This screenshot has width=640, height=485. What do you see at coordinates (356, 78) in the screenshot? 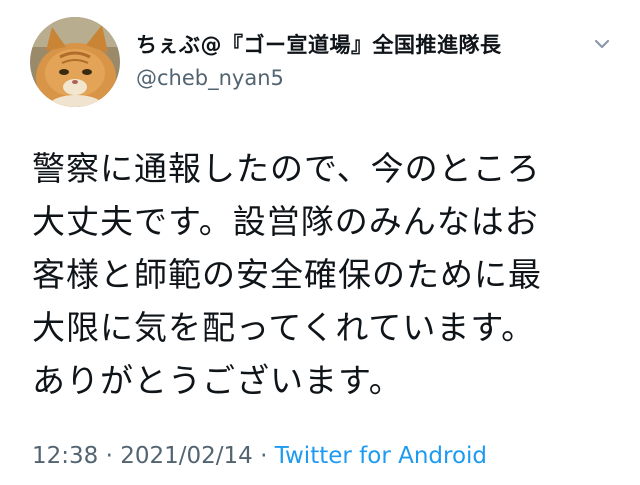
I see `user-handle: @cheb_nyan5` at bounding box center [356, 78].